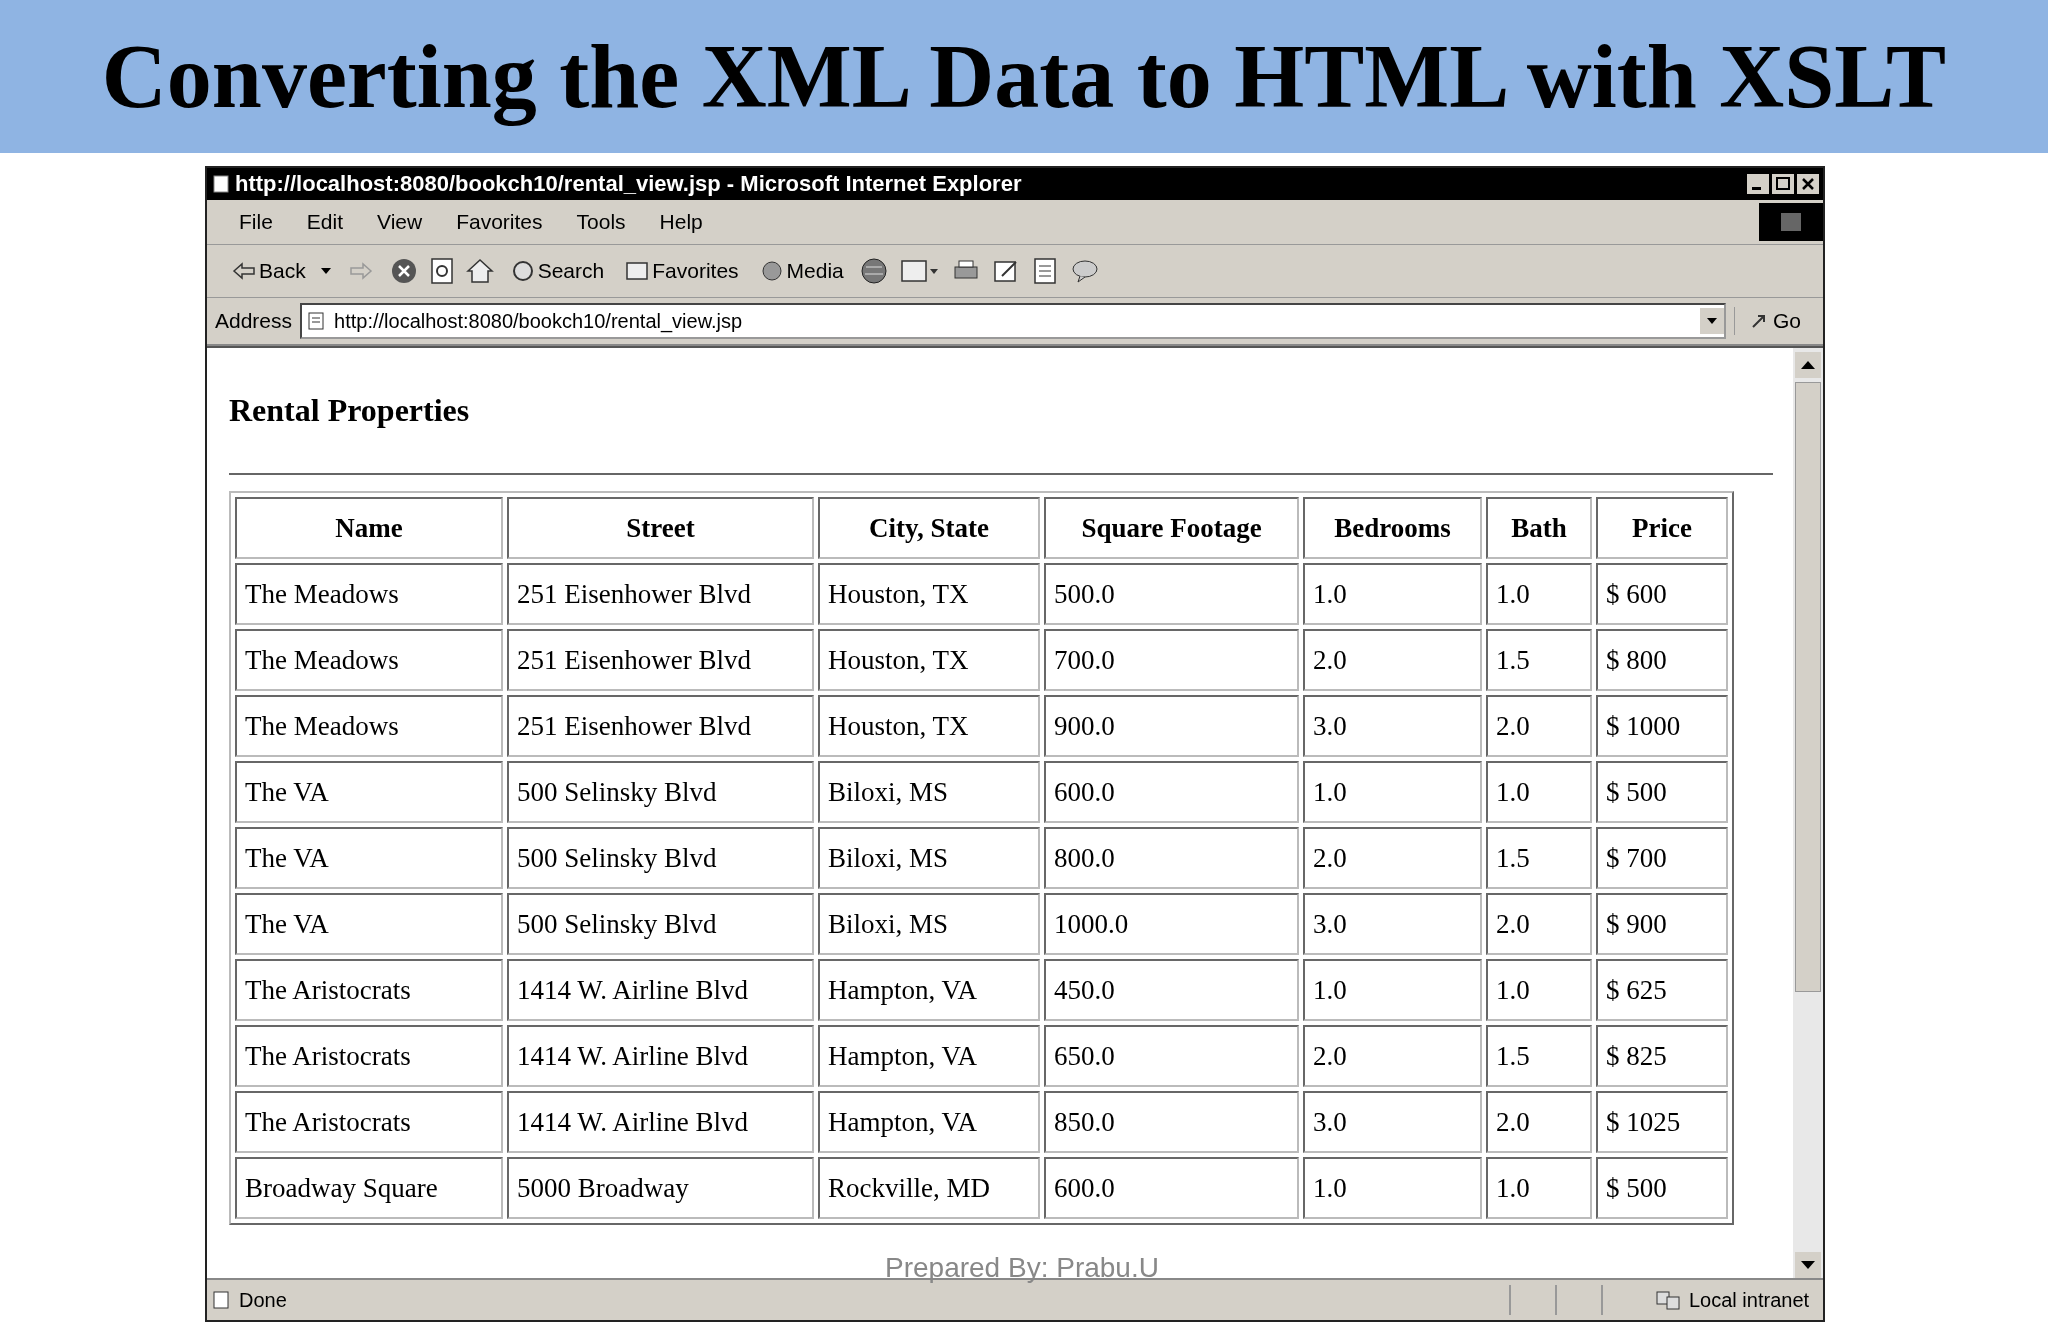  Describe the element at coordinates (681, 271) in the screenshot. I see `favorites-button: Favorites` at that location.